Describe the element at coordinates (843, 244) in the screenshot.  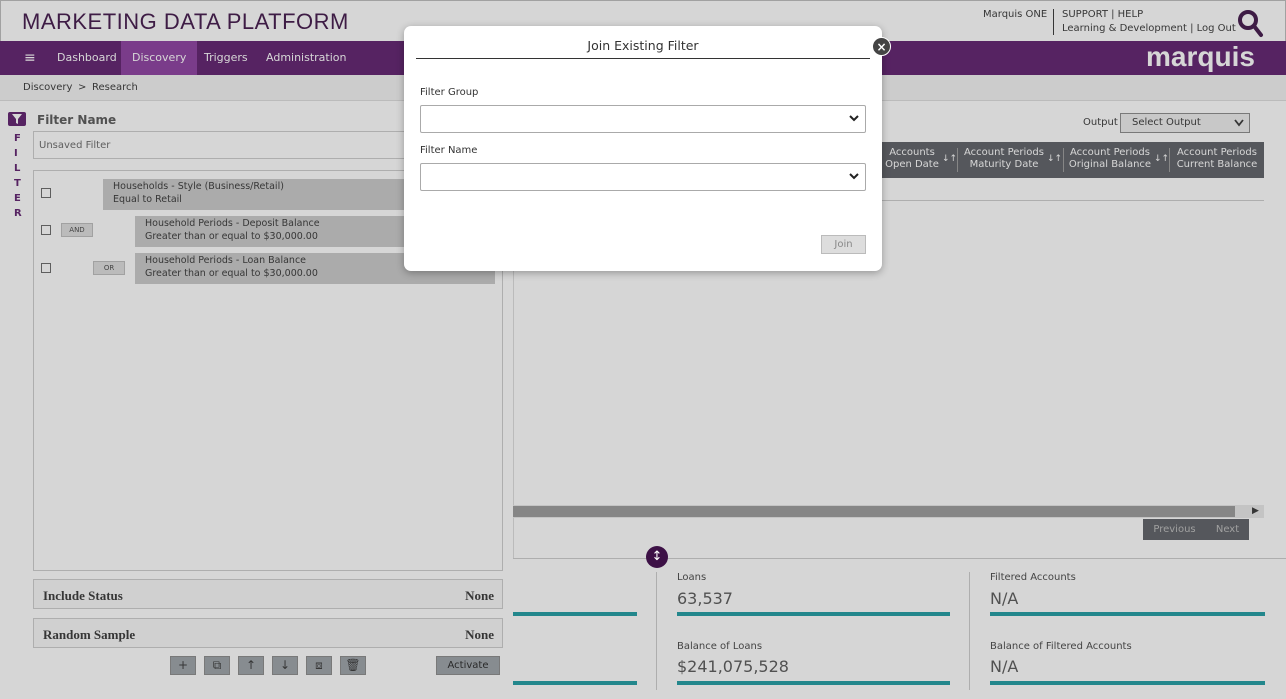
I see `join-button: Join` at that location.